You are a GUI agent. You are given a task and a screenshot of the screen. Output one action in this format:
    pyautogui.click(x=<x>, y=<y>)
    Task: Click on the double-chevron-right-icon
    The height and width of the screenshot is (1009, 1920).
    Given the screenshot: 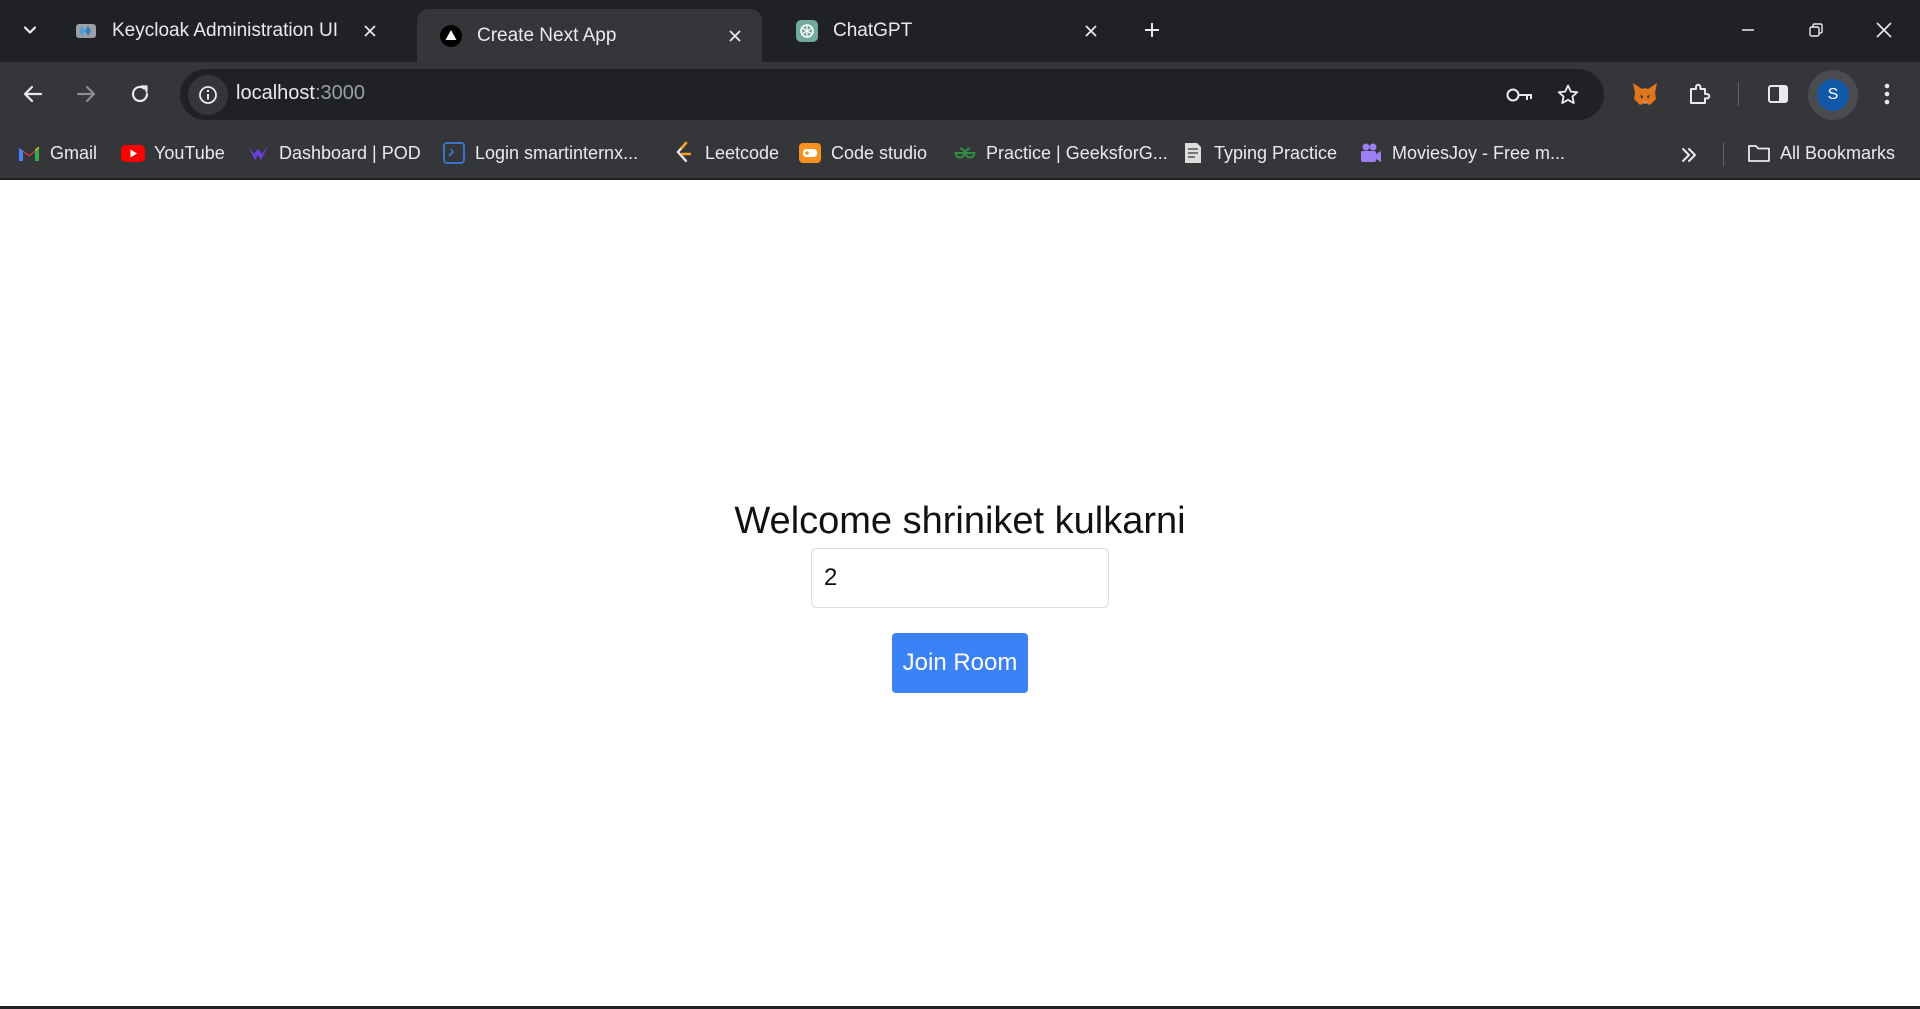 What is the action you would take?
    pyautogui.click(x=1689, y=155)
    